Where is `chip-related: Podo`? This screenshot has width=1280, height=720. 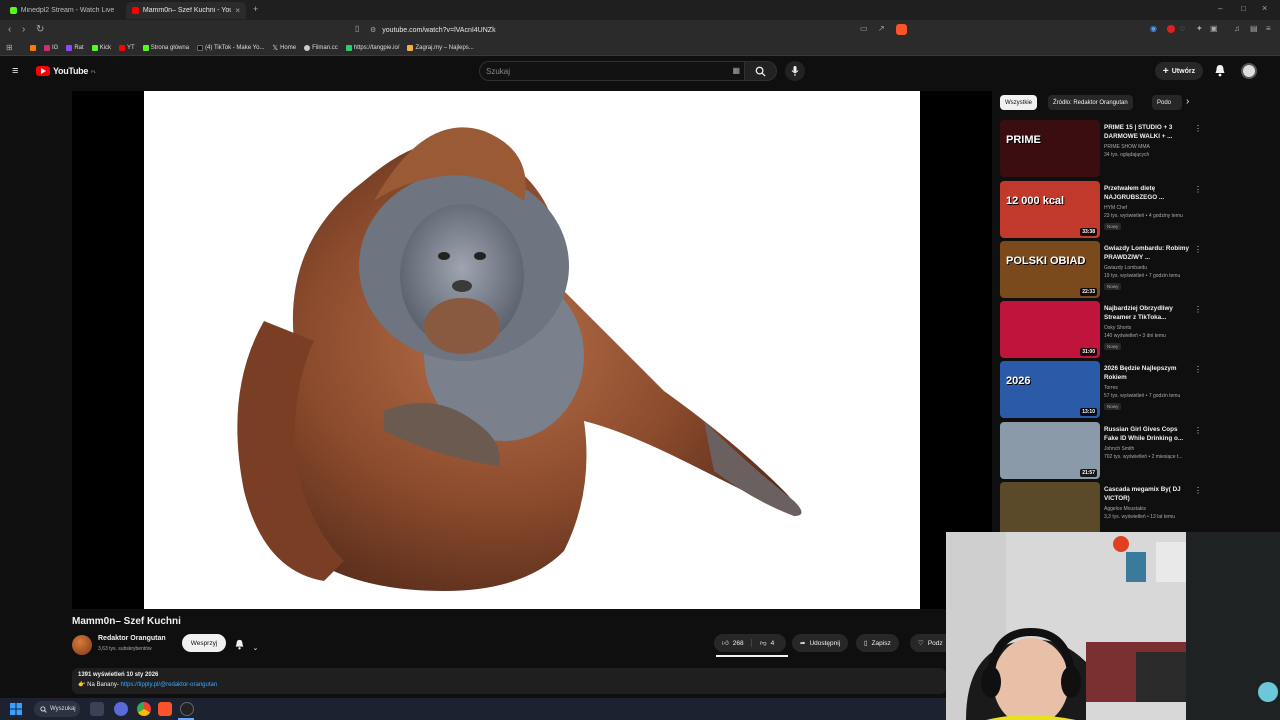
chip-related: Podo is located at coordinates (1167, 102).